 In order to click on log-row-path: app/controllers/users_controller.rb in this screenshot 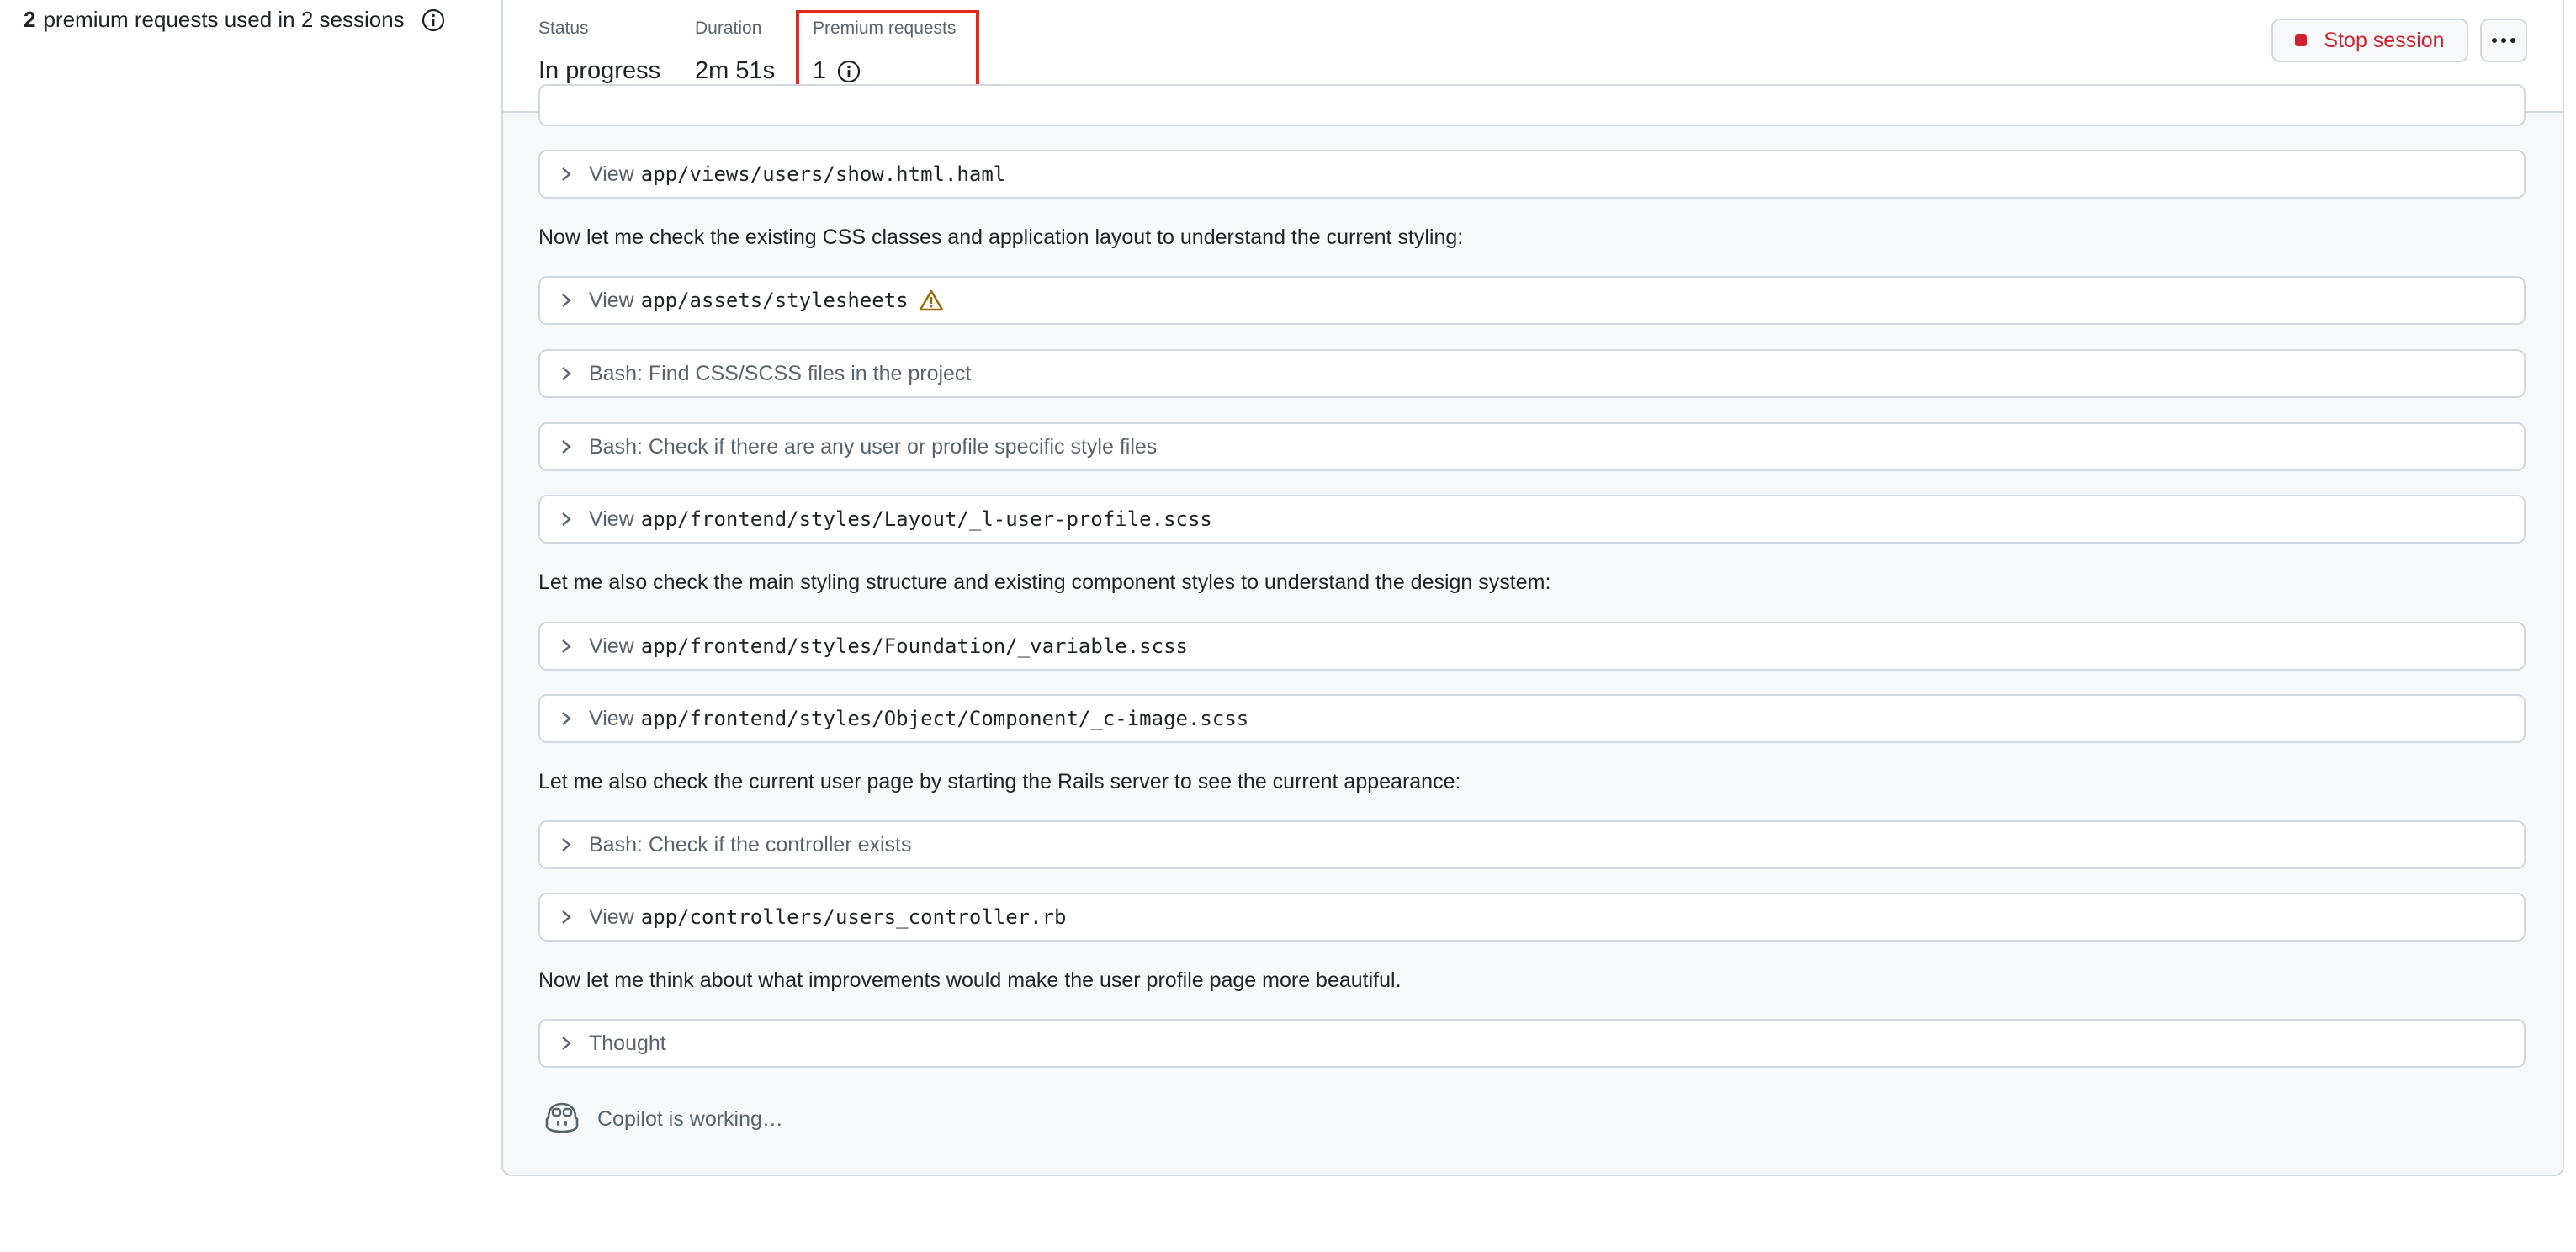, I will do `click(854, 917)`.